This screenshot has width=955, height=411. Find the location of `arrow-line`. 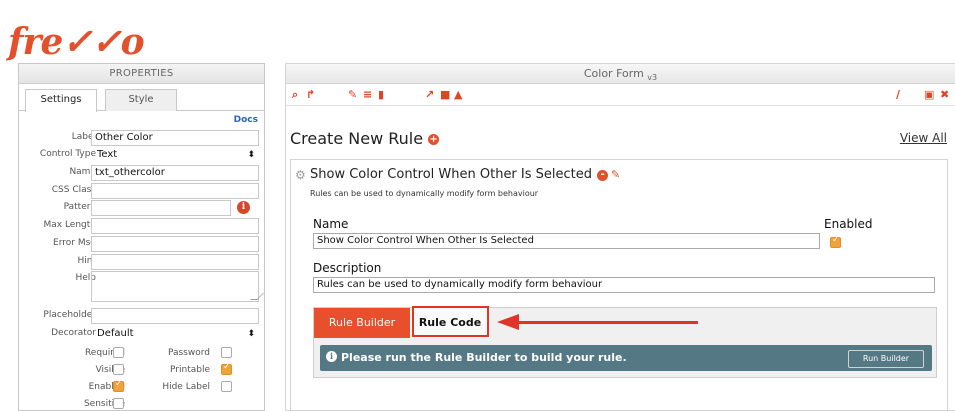

arrow-line is located at coordinates (608, 322).